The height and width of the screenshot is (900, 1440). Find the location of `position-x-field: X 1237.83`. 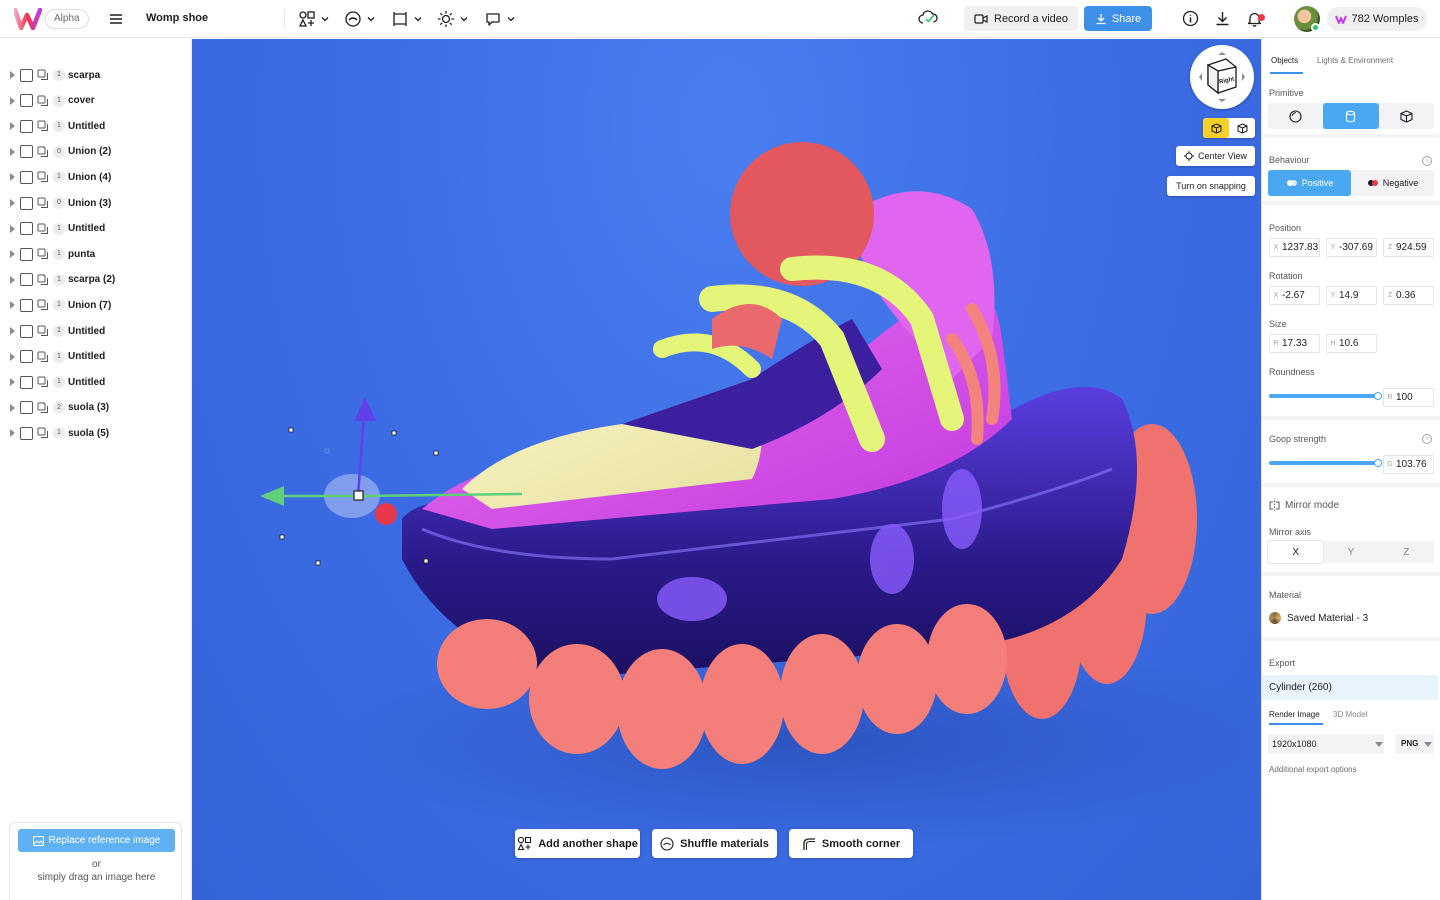

position-x-field: X 1237.83 is located at coordinates (1294, 247).